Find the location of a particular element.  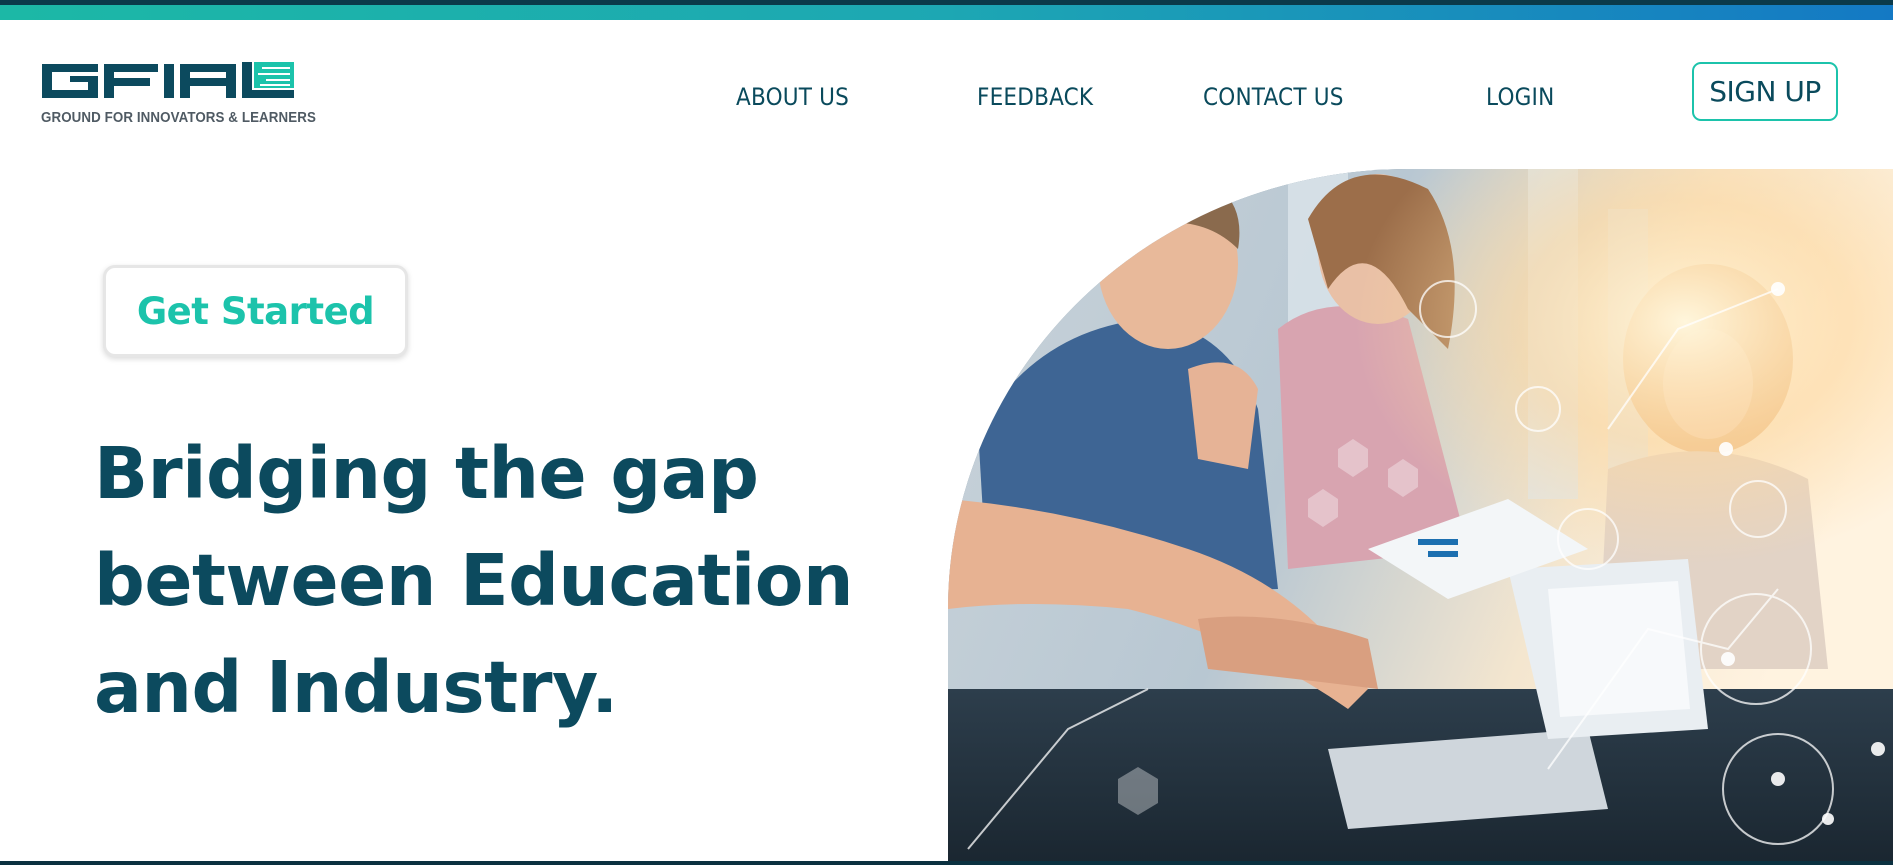

logo-mark-icon is located at coordinates (168, 80).